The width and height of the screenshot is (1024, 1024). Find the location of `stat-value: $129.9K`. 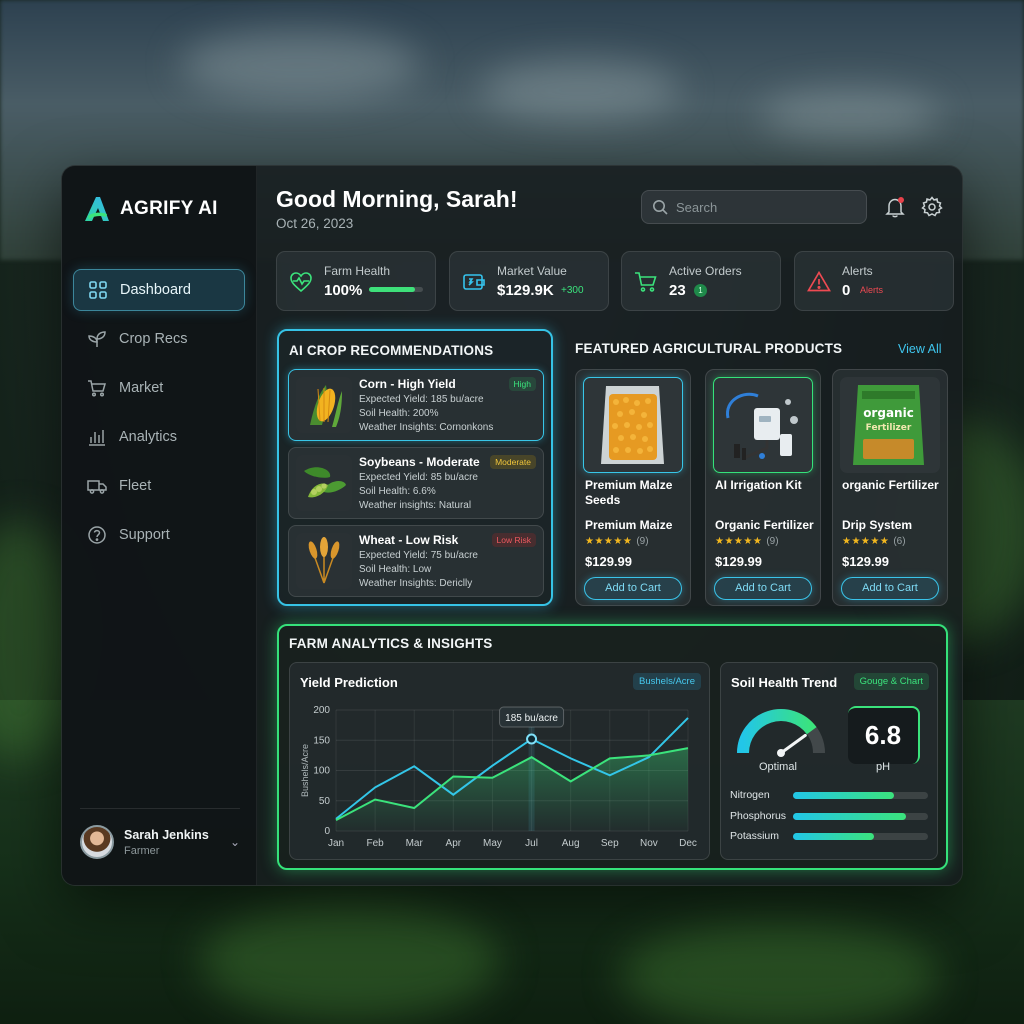

stat-value: $129.9K is located at coordinates (525, 290).